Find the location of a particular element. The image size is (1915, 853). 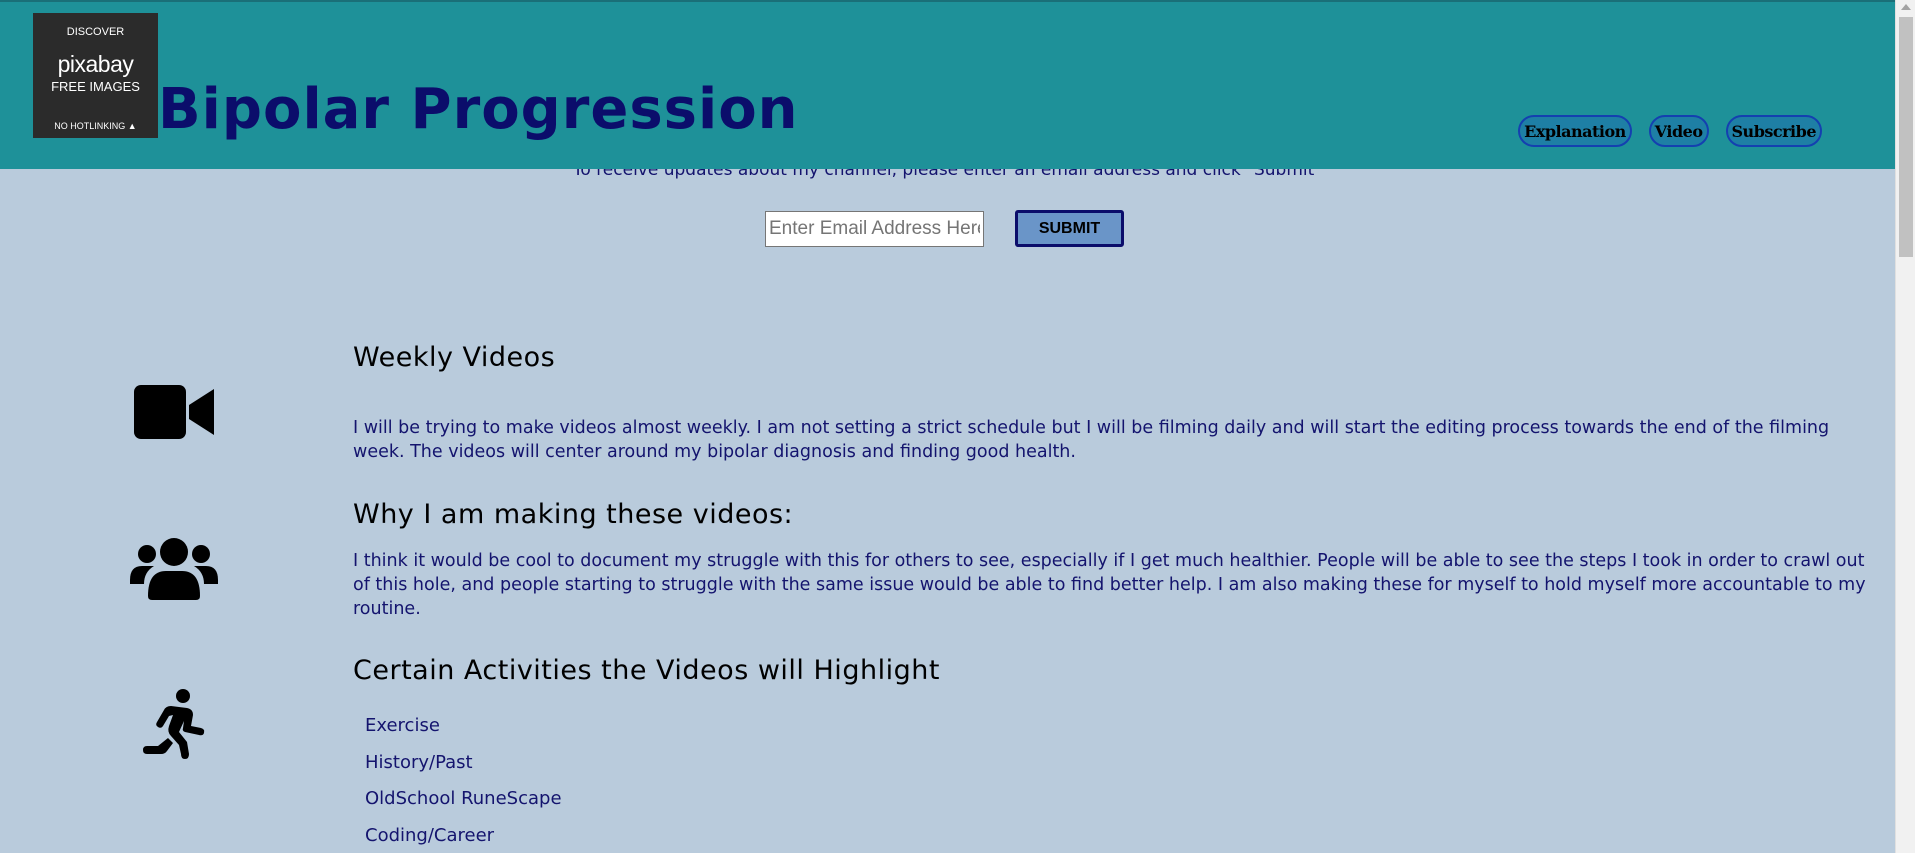

logo-free-images-text: FREE IMAGES is located at coordinates (95, 86).